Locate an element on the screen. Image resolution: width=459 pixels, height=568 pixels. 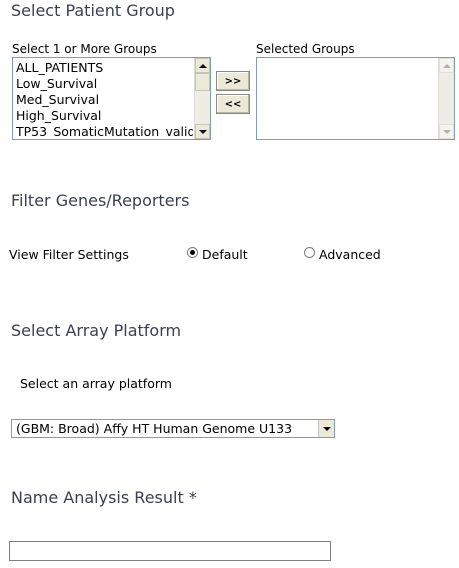
array-platform-selected-value: (GBM: Broad) Affy HT Human Genome U133 is located at coordinates (154, 428).